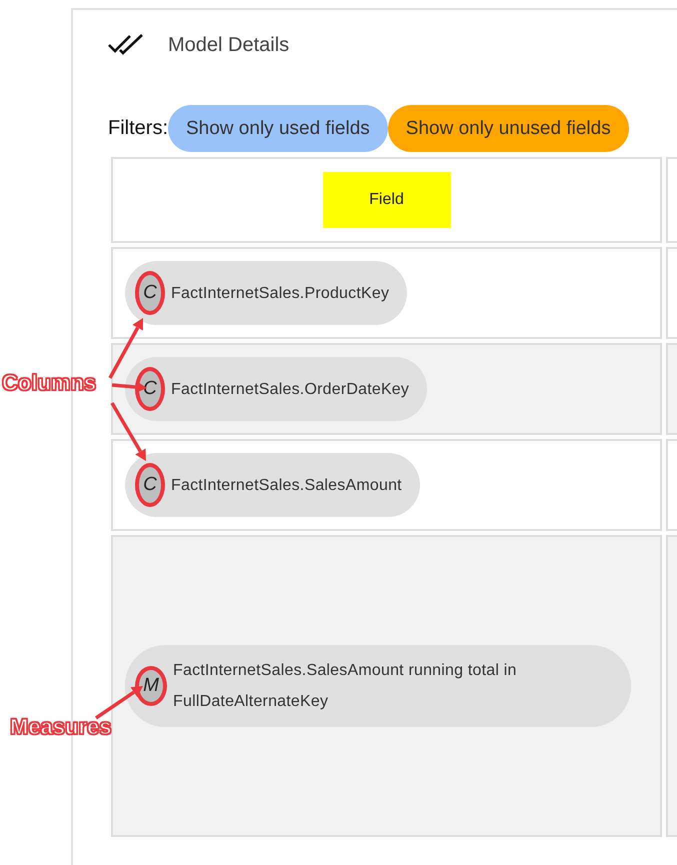 Image resolution: width=677 pixels, height=865 pixels. What do you see at coordinates (386, 200) in the screenshot?
I see `field-header: Field` at bounding box center [386, 200].